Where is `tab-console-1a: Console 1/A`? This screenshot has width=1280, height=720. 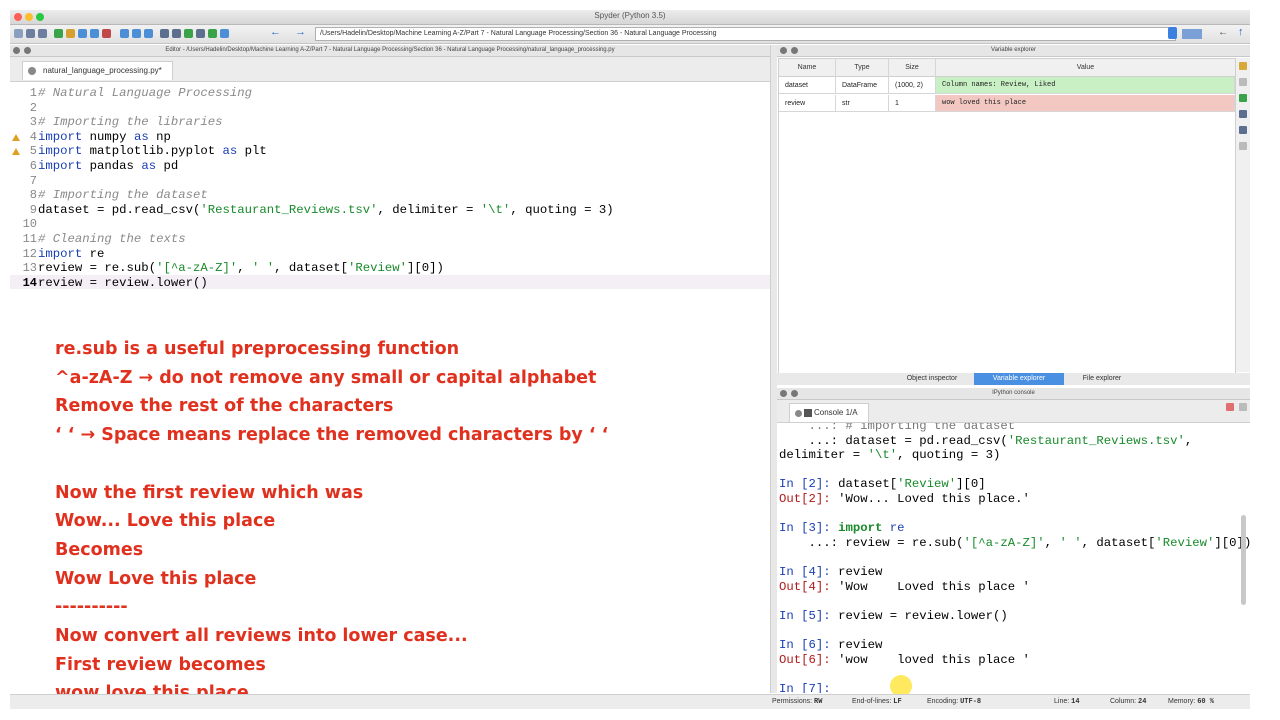 tab-console-1a: Console 1/A is located at coordinates (829, 412).